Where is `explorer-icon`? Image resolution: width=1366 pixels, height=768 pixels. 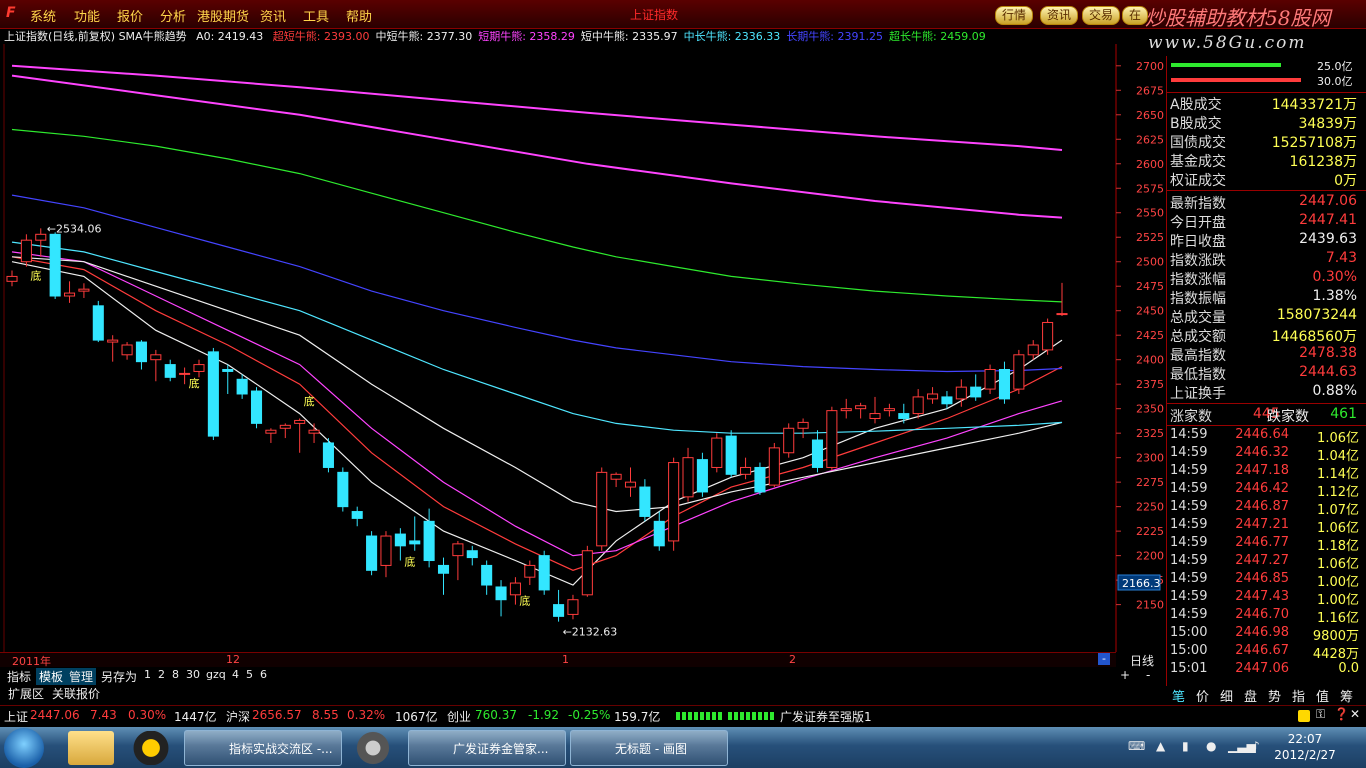
explorer-icon is located at coordinates (91, 748).